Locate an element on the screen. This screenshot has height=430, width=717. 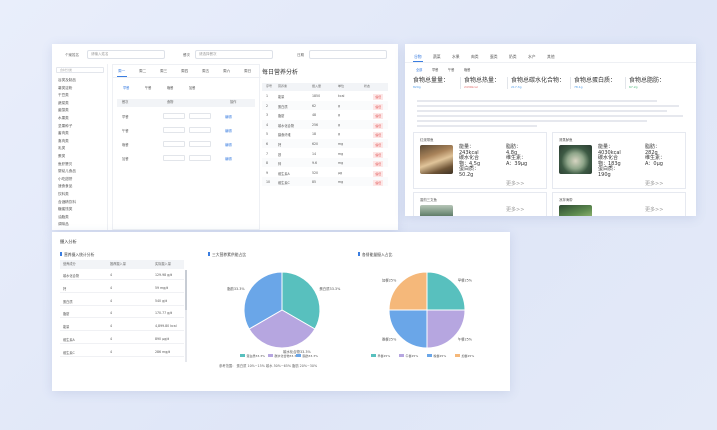
day-tab: 周日 is located at coordinates (247, 71).